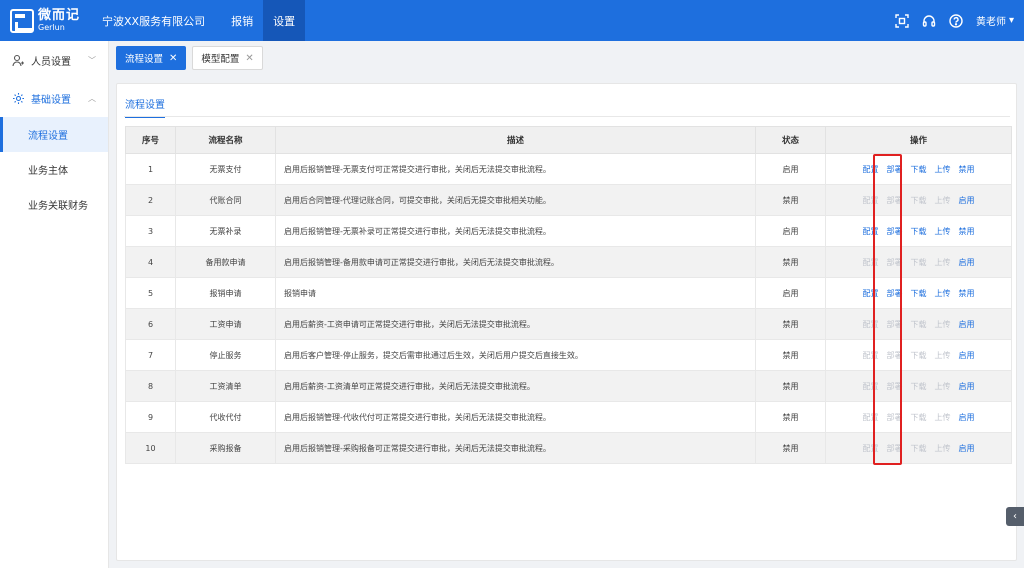  Describe the element at coordinates (153, 21) in the screenshot. I see `company-name: 宁波XX服务有限公司` at that location.